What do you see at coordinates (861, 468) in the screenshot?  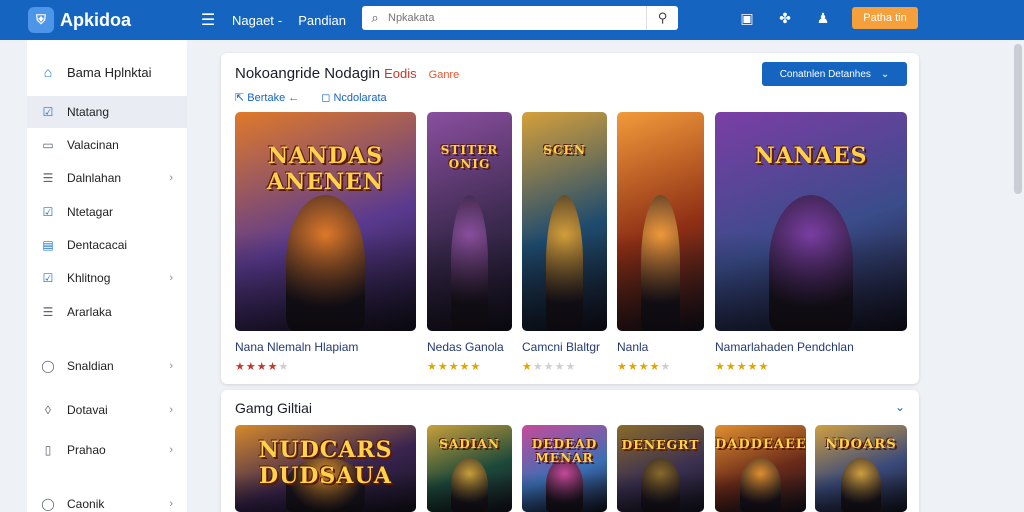 I see `section2-card-6: NDOARS` at bounding box center [861, 468].